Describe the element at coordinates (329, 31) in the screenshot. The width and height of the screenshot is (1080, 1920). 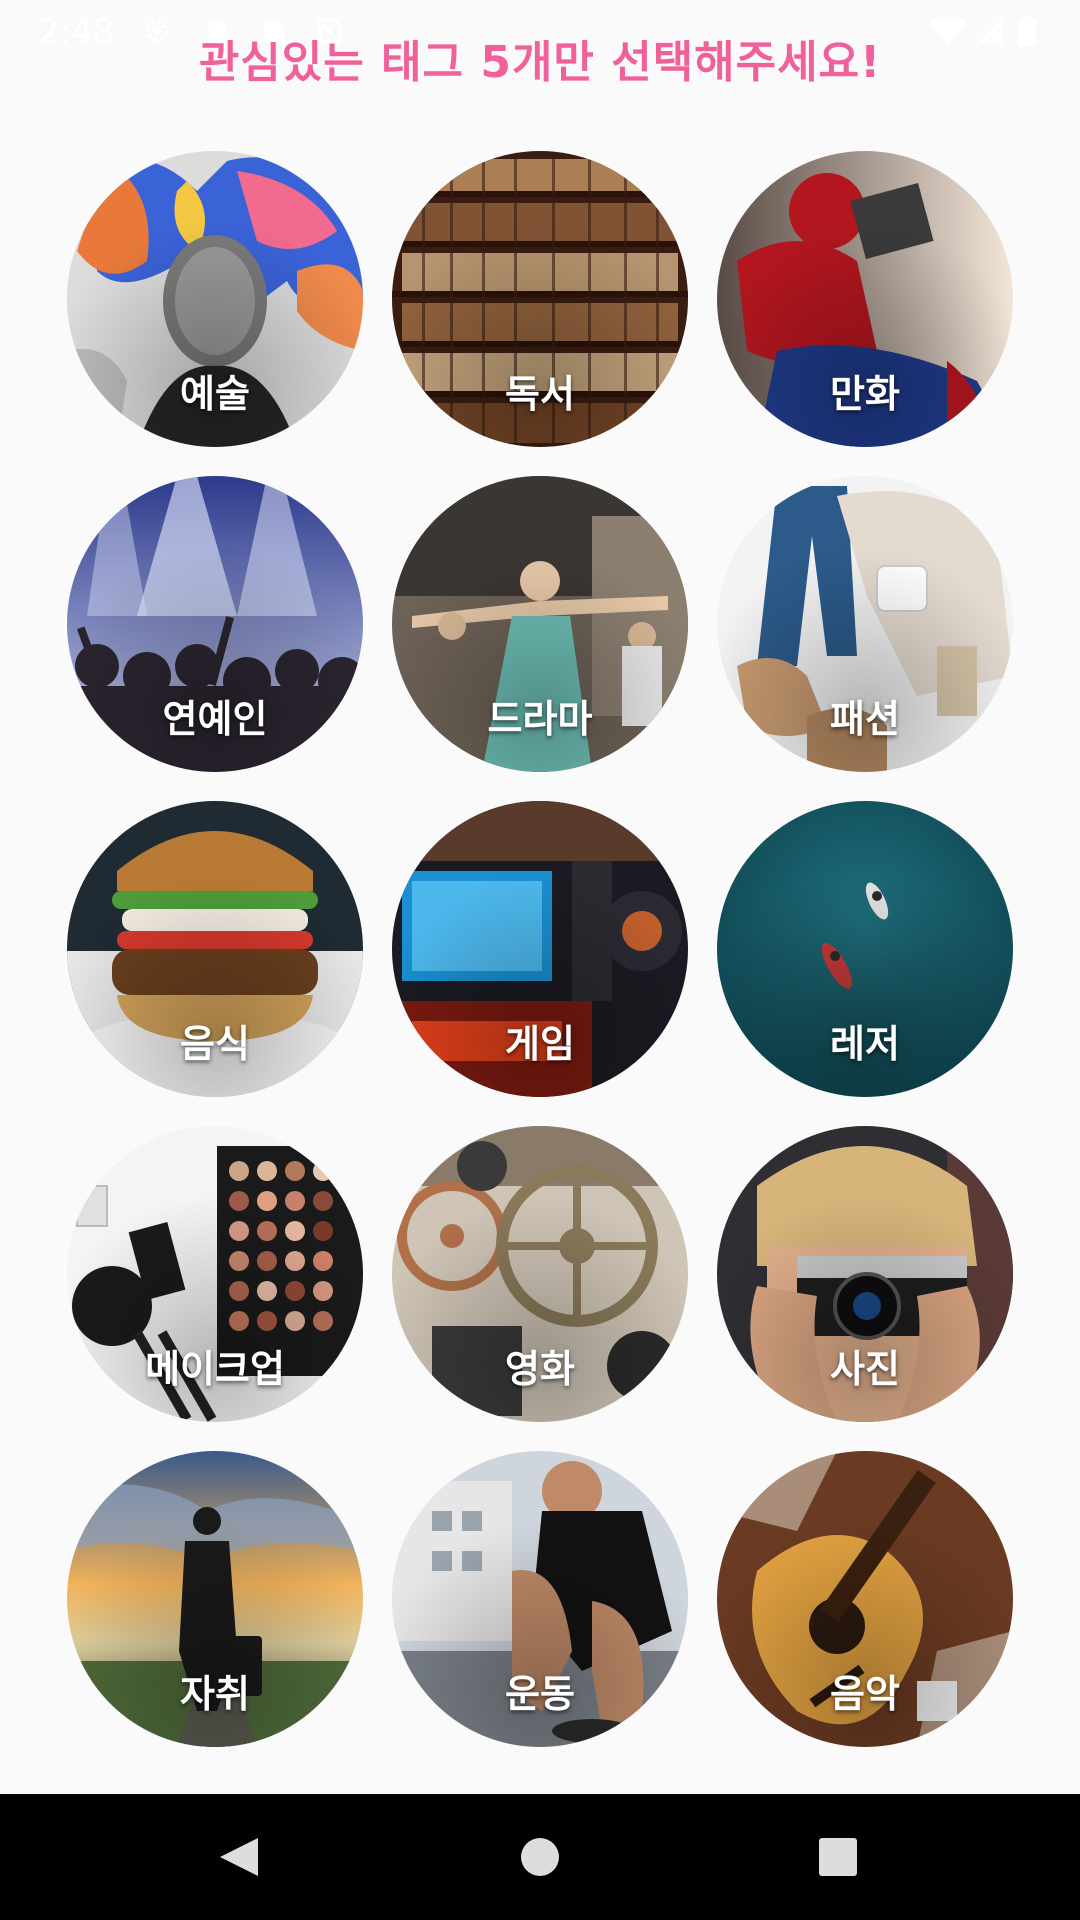
I see `no-sim-icon` at that location.